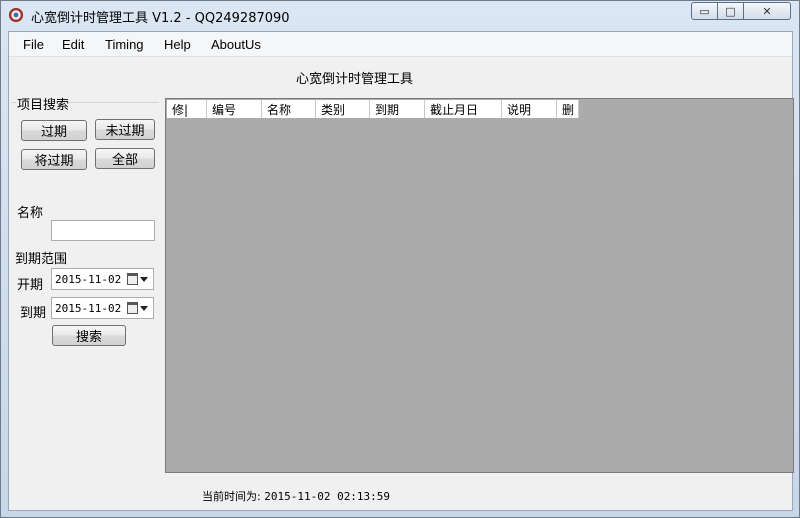 The height and width of the screenshot is (518, 800). What do you see at coordinates (33, 313) in the screenshot?
I see `end-date-label: 到期` at bounding box center [33, 313].